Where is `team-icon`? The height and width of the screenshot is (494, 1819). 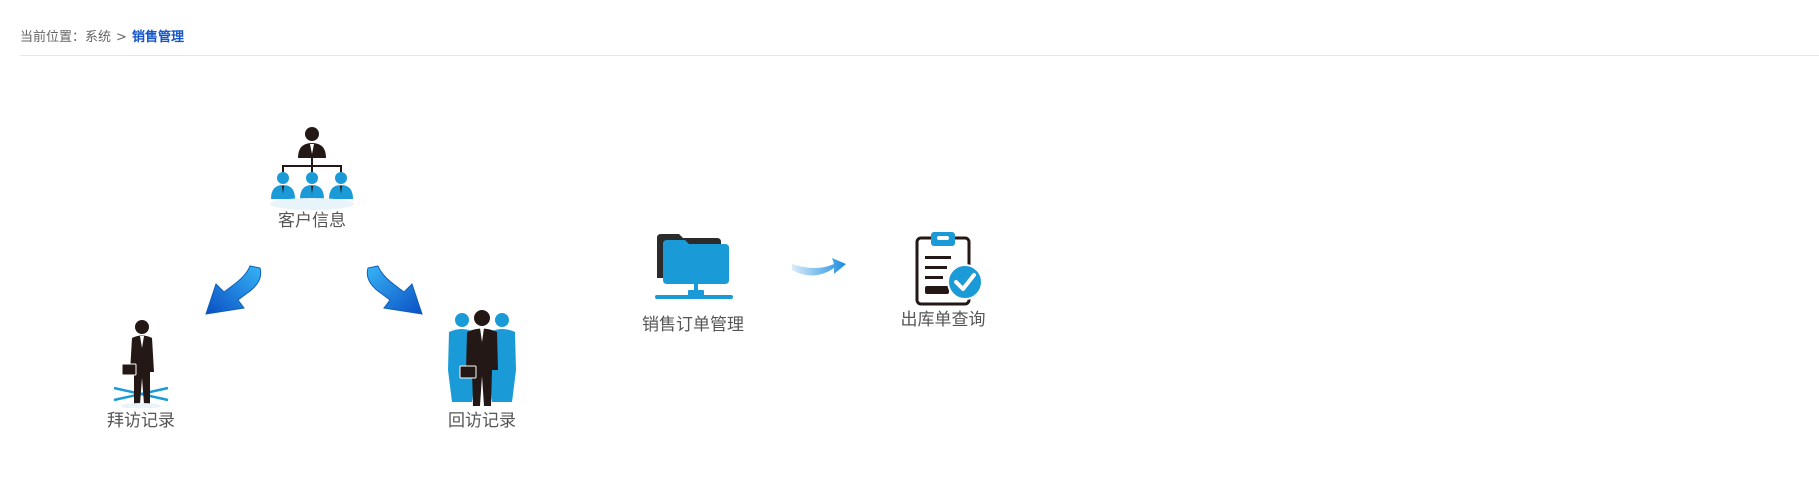
team-icon is located at coordinates (482, 358).